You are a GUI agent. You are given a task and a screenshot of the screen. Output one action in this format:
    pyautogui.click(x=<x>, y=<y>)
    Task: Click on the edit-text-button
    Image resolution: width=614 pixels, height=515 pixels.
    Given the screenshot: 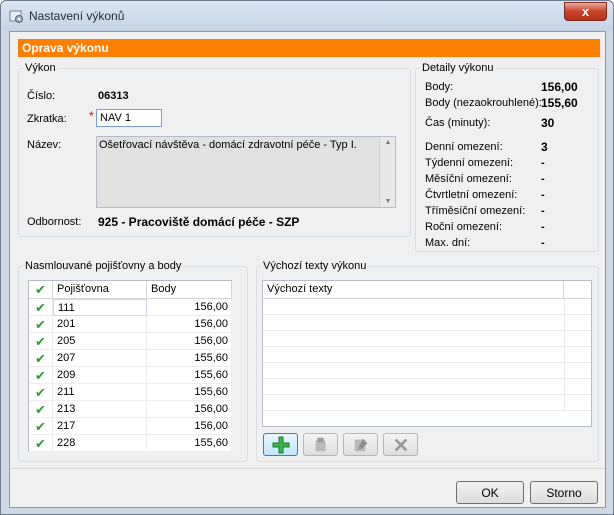 What is the action you would take?
    pyautogui.click(x=360, y=444)
    